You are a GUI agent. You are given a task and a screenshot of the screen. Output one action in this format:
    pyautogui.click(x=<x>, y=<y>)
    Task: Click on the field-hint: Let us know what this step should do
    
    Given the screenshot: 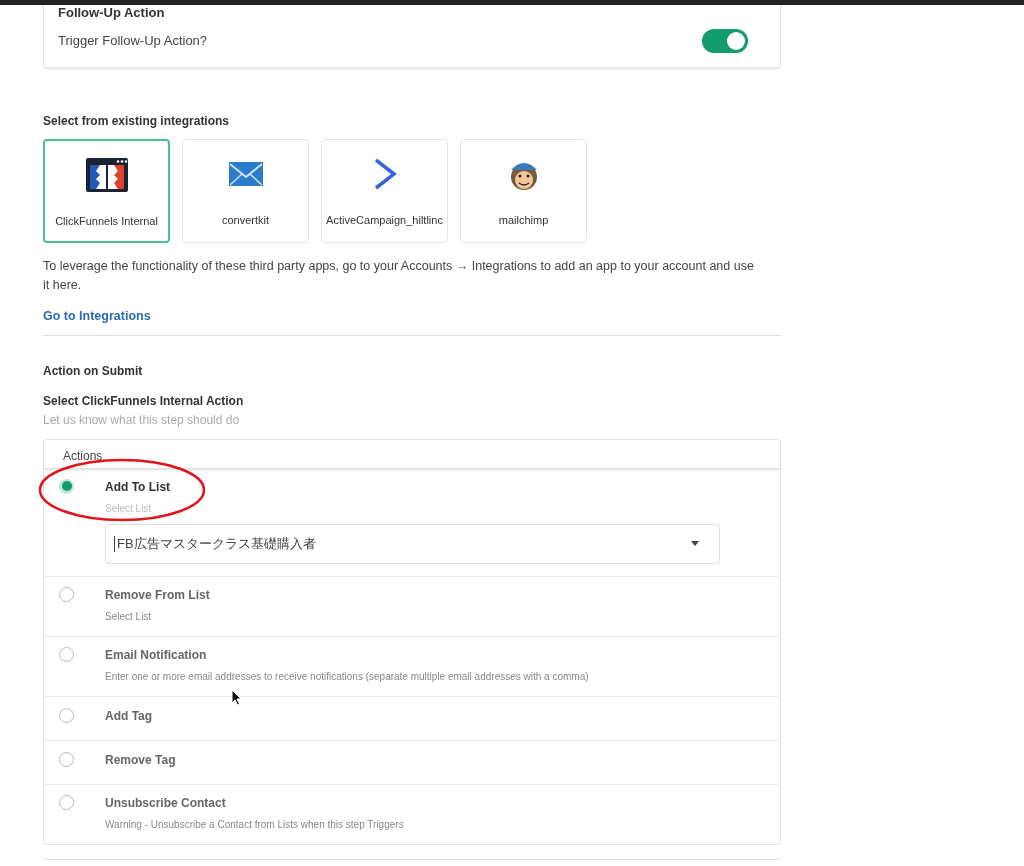 What is the action you would take?
    pyautogui.click(x=142, y=420)
    